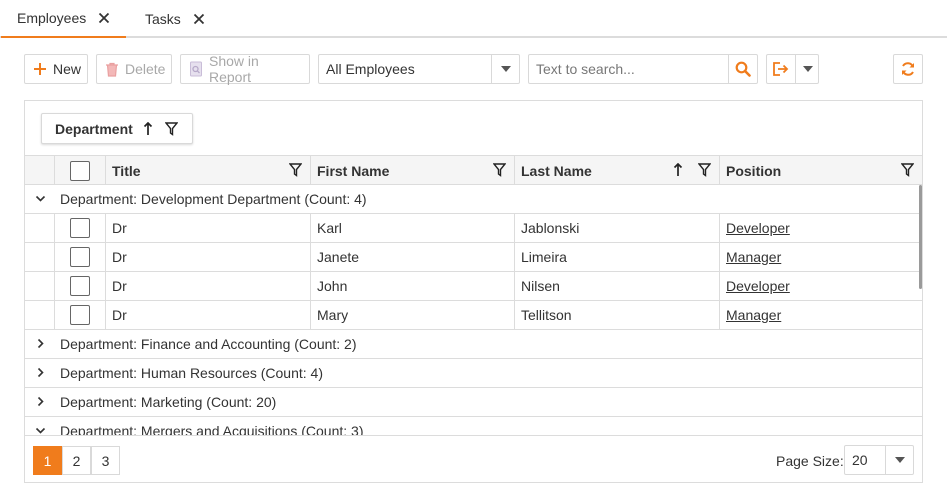  I want to click on table-row: Dr Mary Tellitson Manager, so click(473, 315).